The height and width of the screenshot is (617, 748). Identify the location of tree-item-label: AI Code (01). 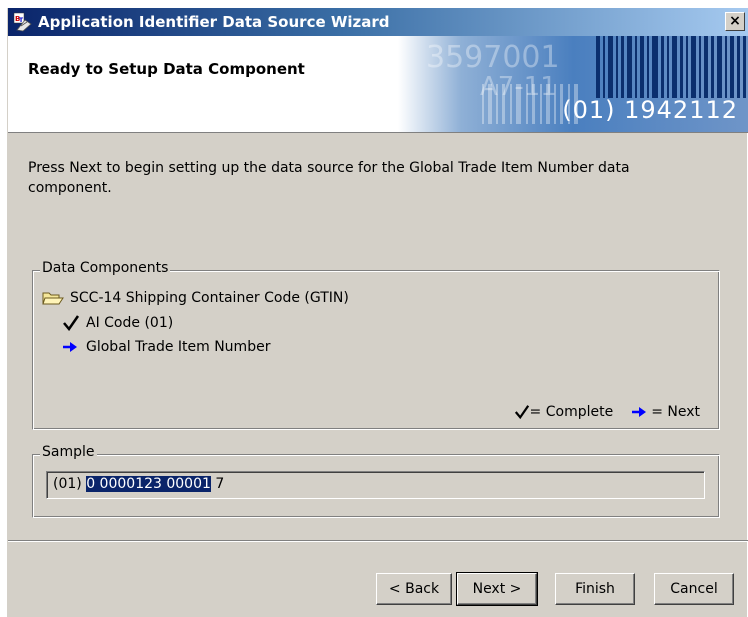
(130, 323).